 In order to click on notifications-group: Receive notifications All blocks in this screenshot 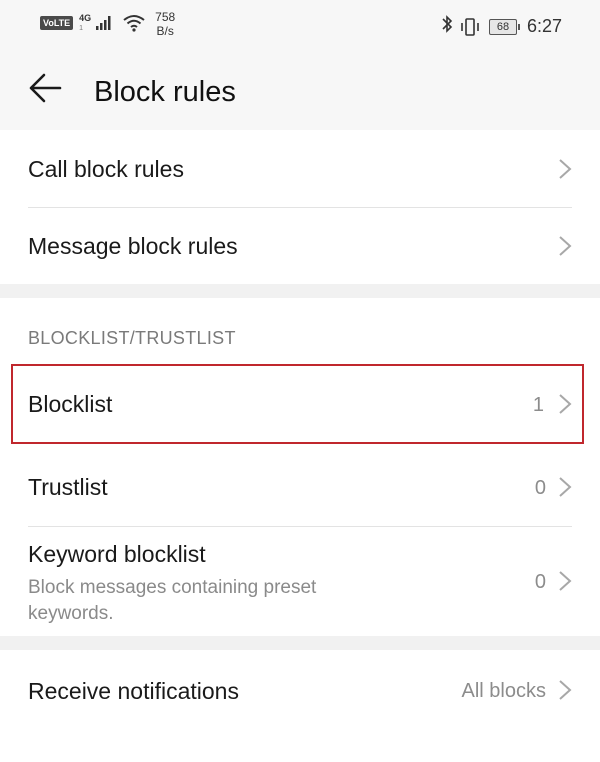, I will do `click(300, 706)`.